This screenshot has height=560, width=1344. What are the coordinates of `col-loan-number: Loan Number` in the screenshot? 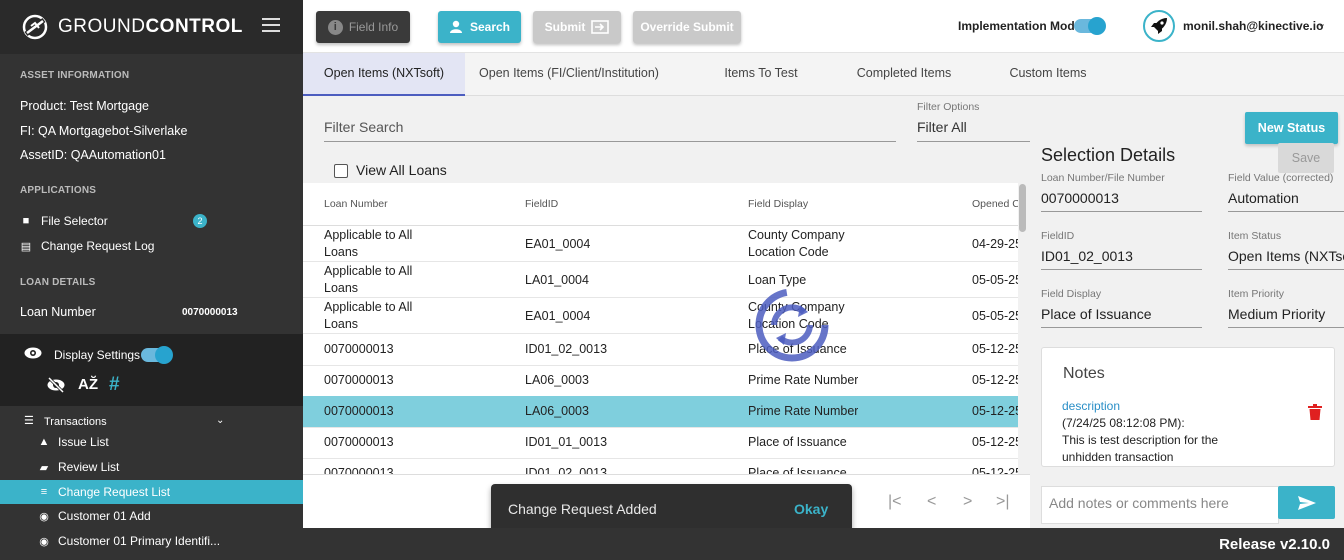 It's located at (356, 204).